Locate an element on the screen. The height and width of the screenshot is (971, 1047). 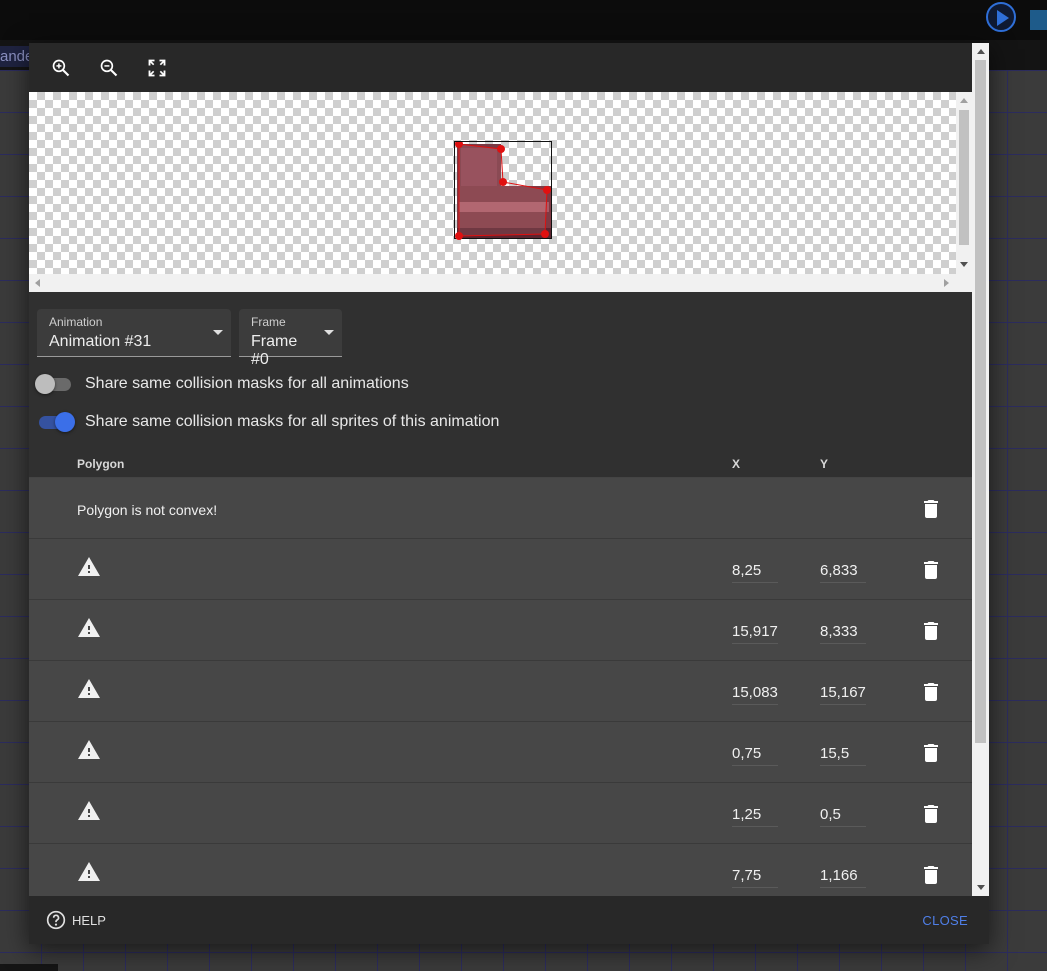
share-all-animations-toggle is located at coordinates (54, 384).